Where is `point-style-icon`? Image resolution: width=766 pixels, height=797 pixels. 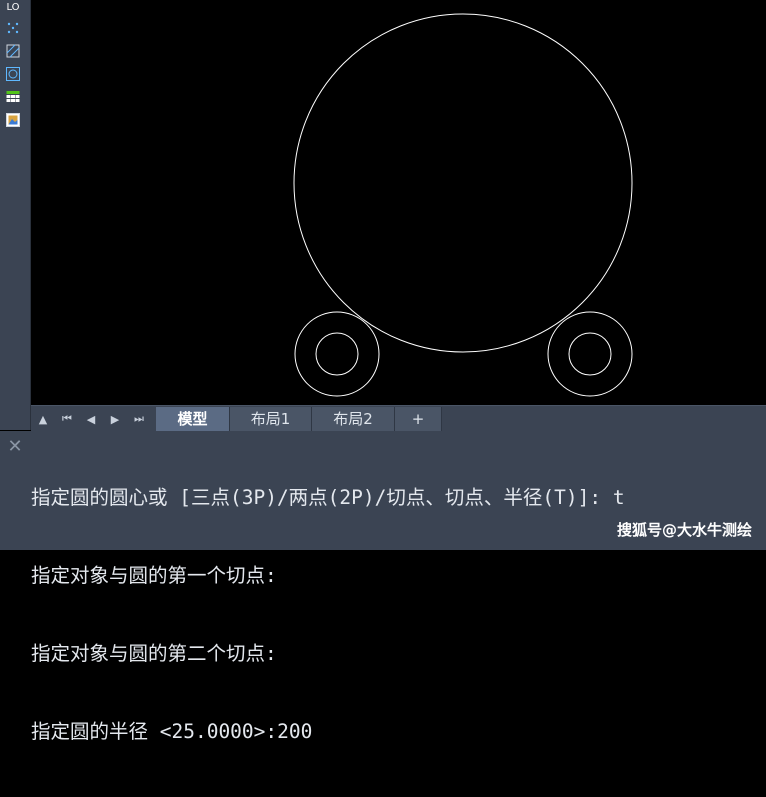
point-style-icon is located at coordinates (13, 28).